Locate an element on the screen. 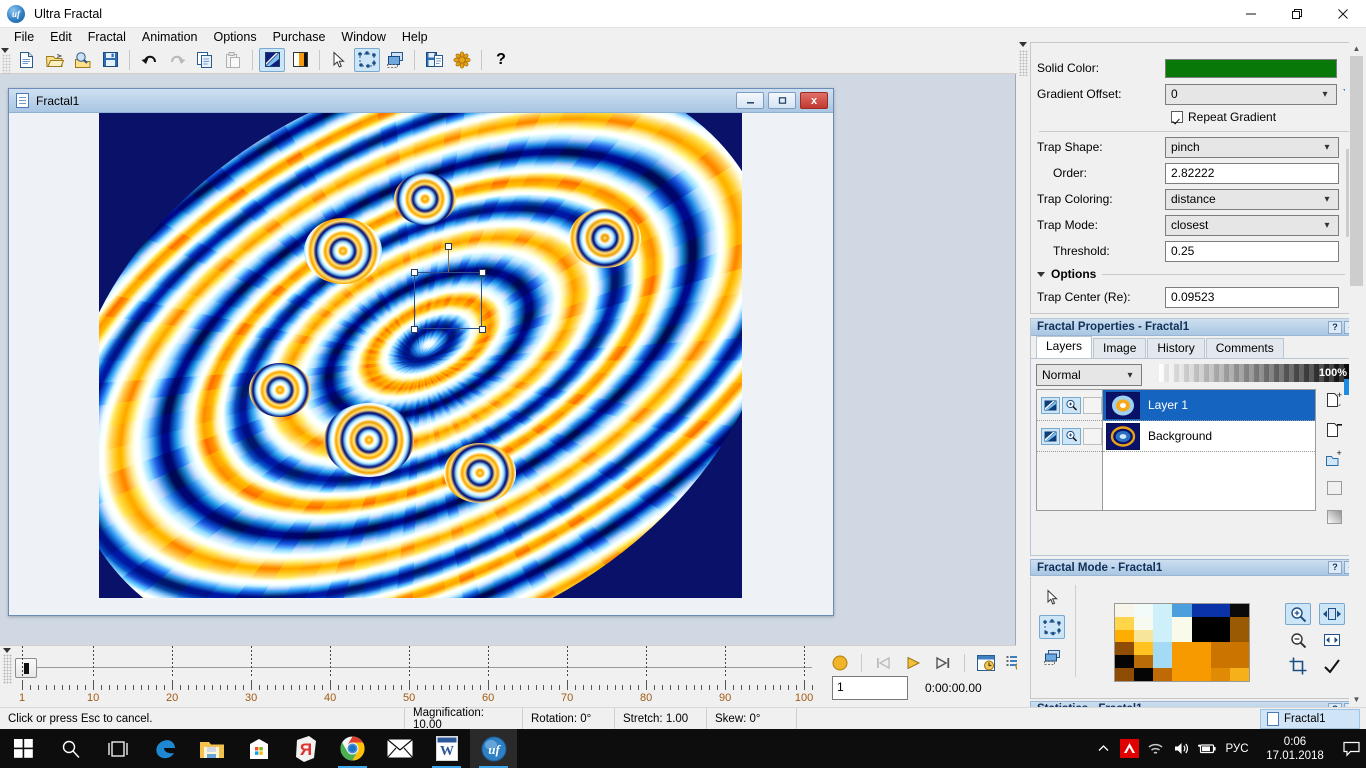  edge-browser-icon is located at coordinates (164, 748).